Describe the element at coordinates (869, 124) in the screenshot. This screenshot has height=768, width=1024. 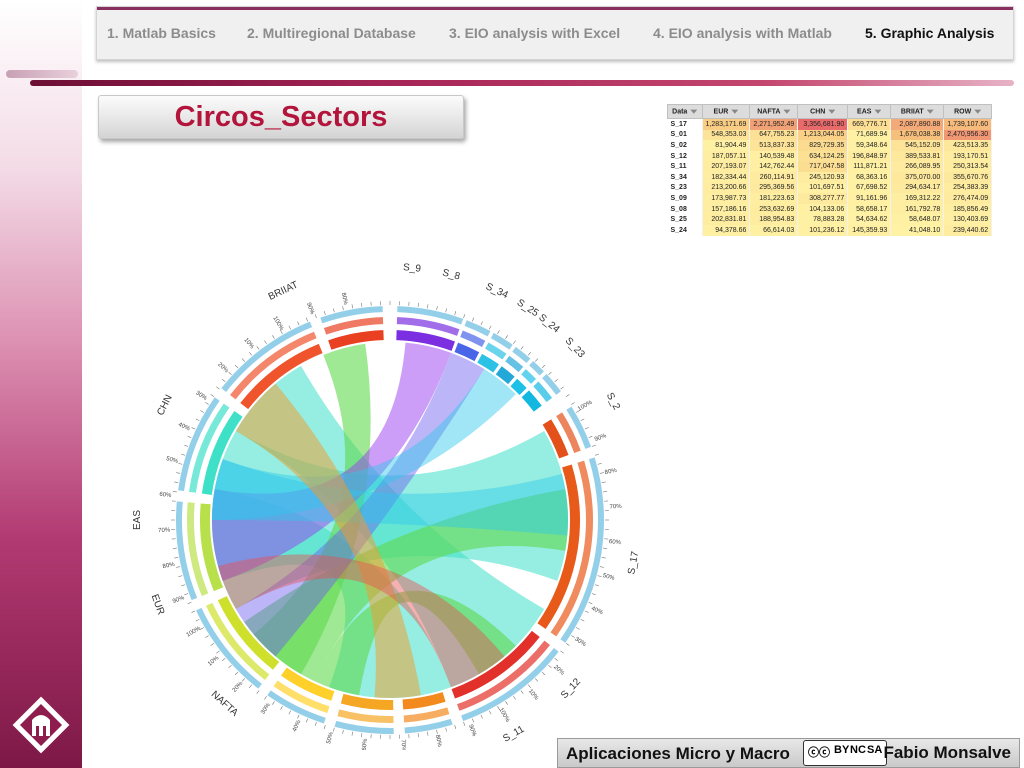
I see `table-cell: 669,776.71` at that location.